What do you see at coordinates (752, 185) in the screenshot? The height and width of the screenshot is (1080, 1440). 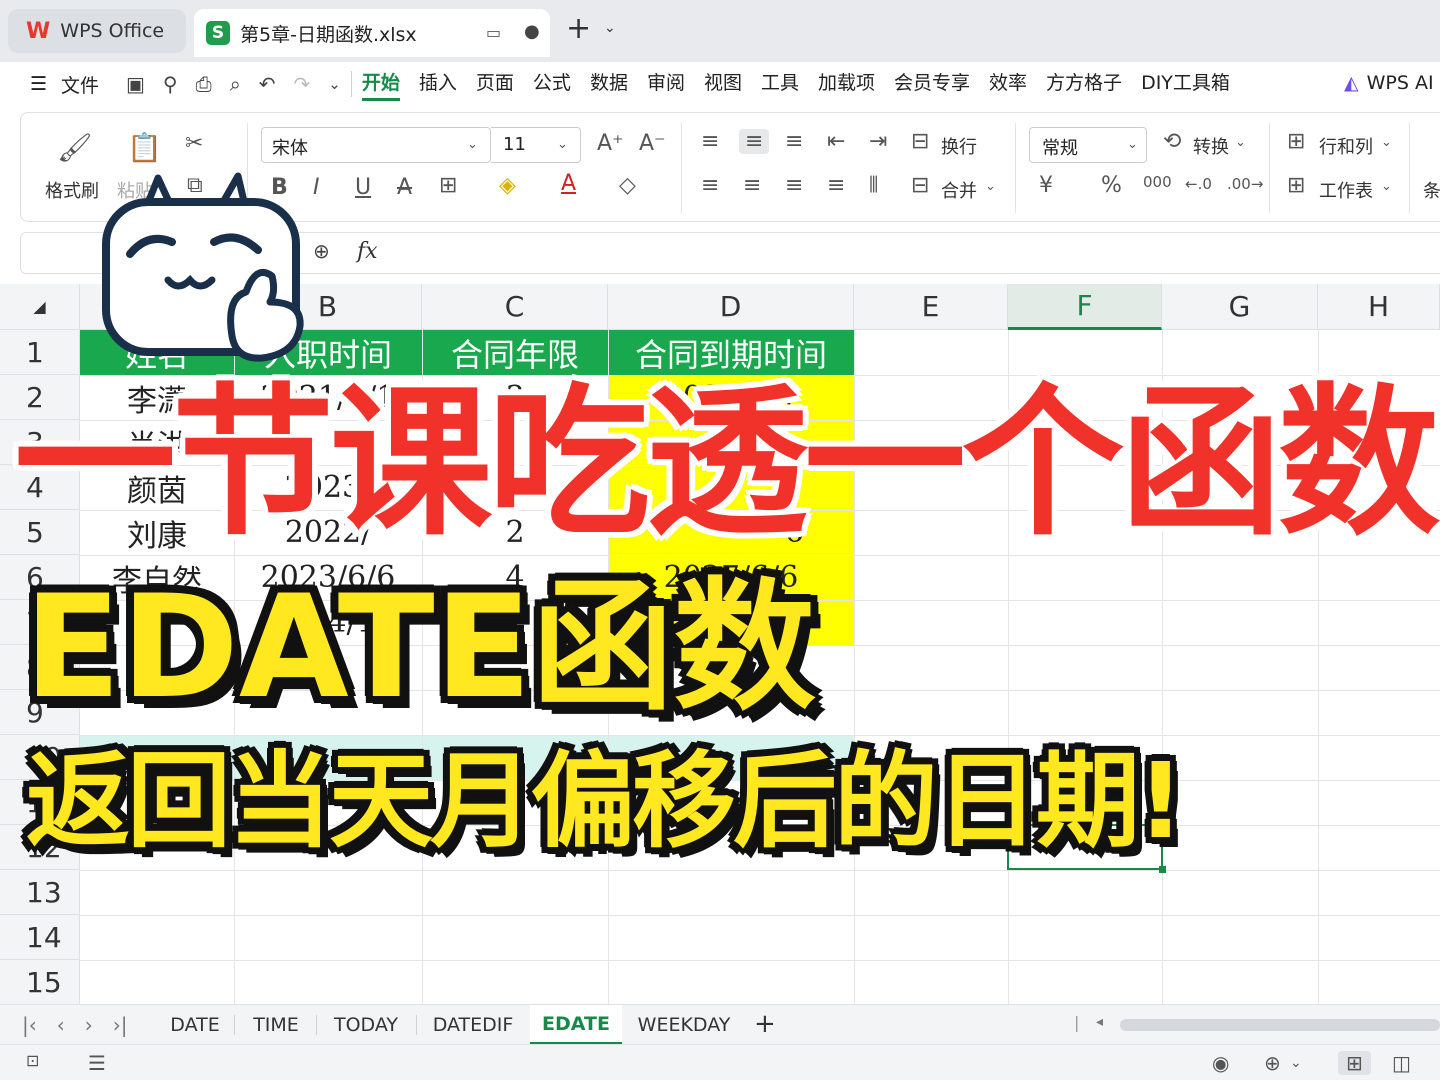 I see `align-center-icon: ≡` at bounding box center [752, 185].